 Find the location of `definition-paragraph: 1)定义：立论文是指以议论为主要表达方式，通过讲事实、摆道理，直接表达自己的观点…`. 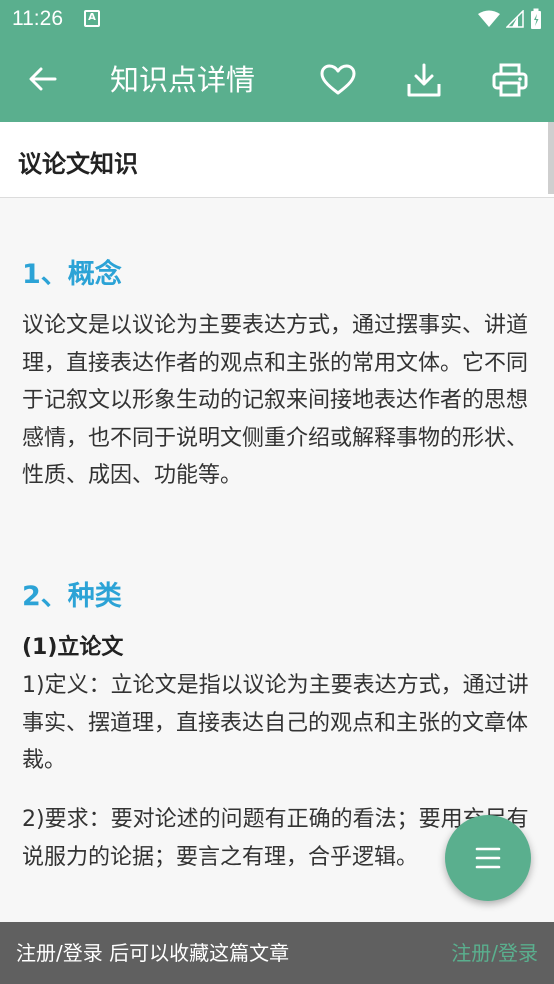

definition-paragraph: 1)定义：立论文是指以议论为主要表达方式，通过讲事实、摆道理，直接表达自己的观点… is located at coordinates (275, 723).